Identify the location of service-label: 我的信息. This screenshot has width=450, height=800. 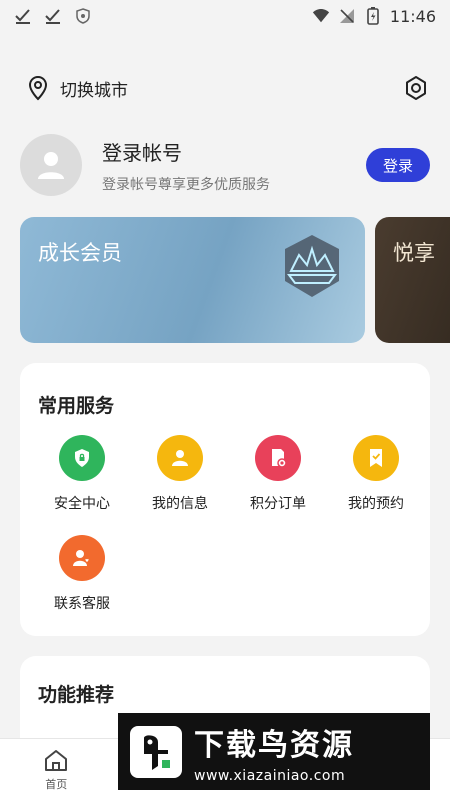
(180, 504).